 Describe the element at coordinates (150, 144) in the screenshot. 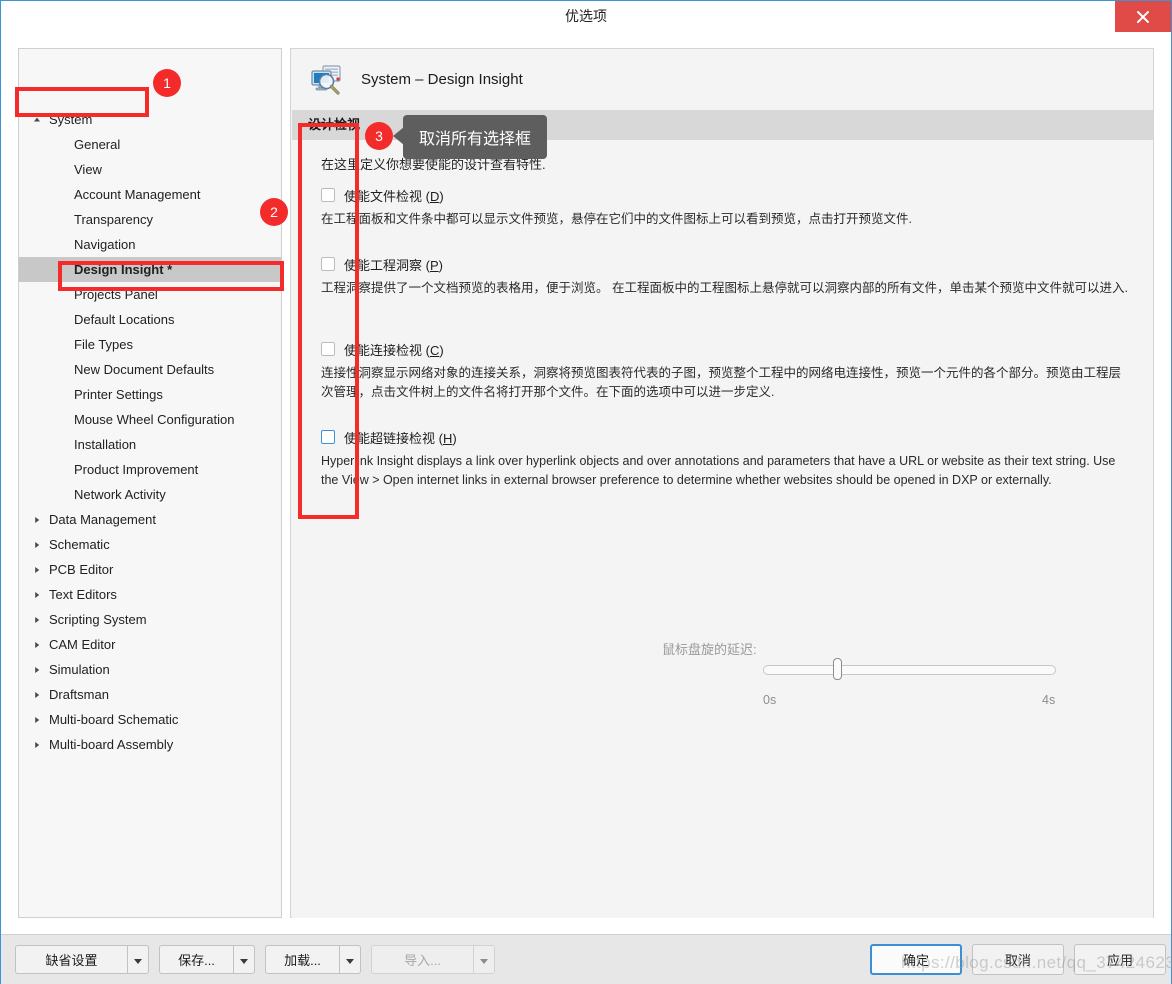

I see `sidebar-item-general: General` at that location.